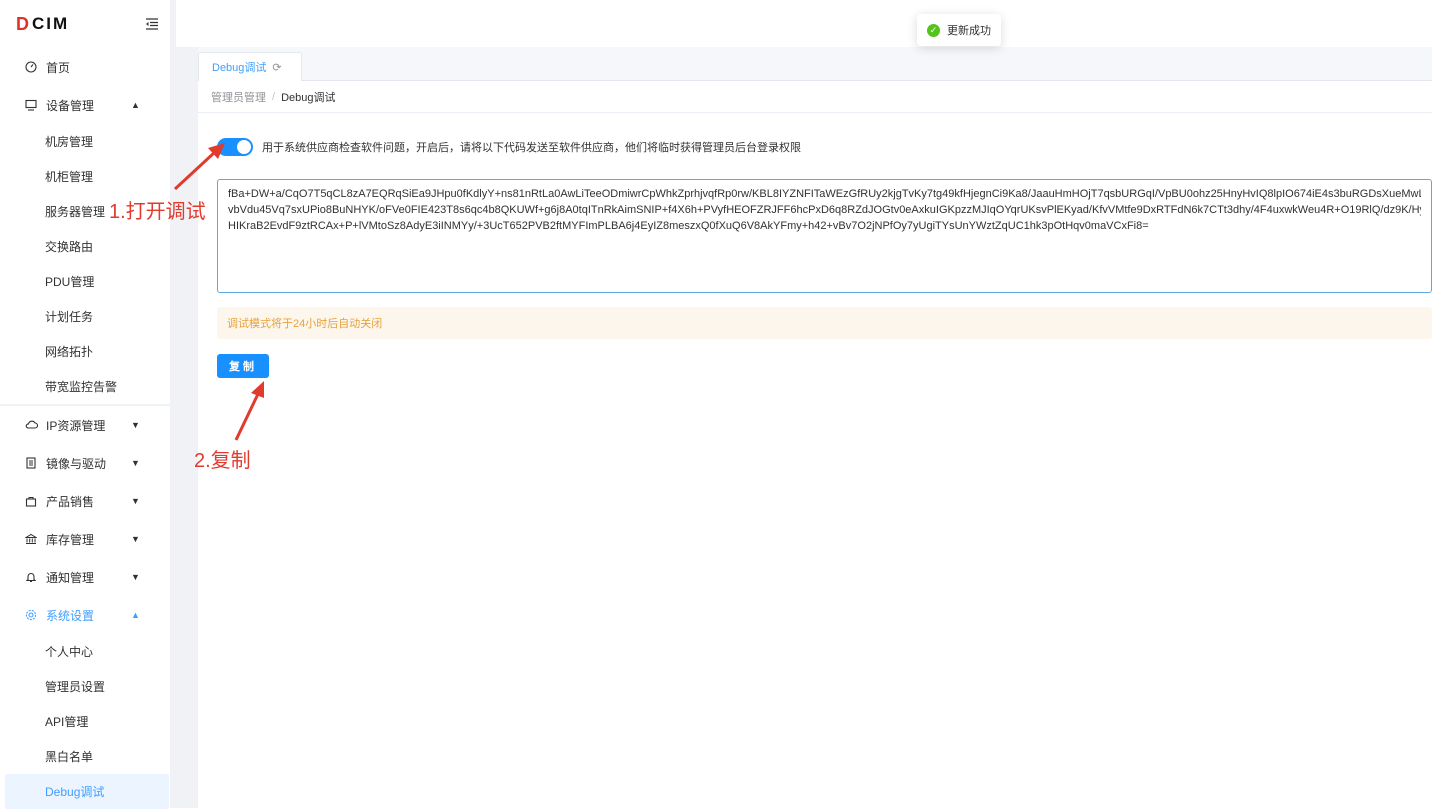  Describe the element at coordinates (222, 461) in the screenshot. I see `annotation-step2: 2.复制` at that location.